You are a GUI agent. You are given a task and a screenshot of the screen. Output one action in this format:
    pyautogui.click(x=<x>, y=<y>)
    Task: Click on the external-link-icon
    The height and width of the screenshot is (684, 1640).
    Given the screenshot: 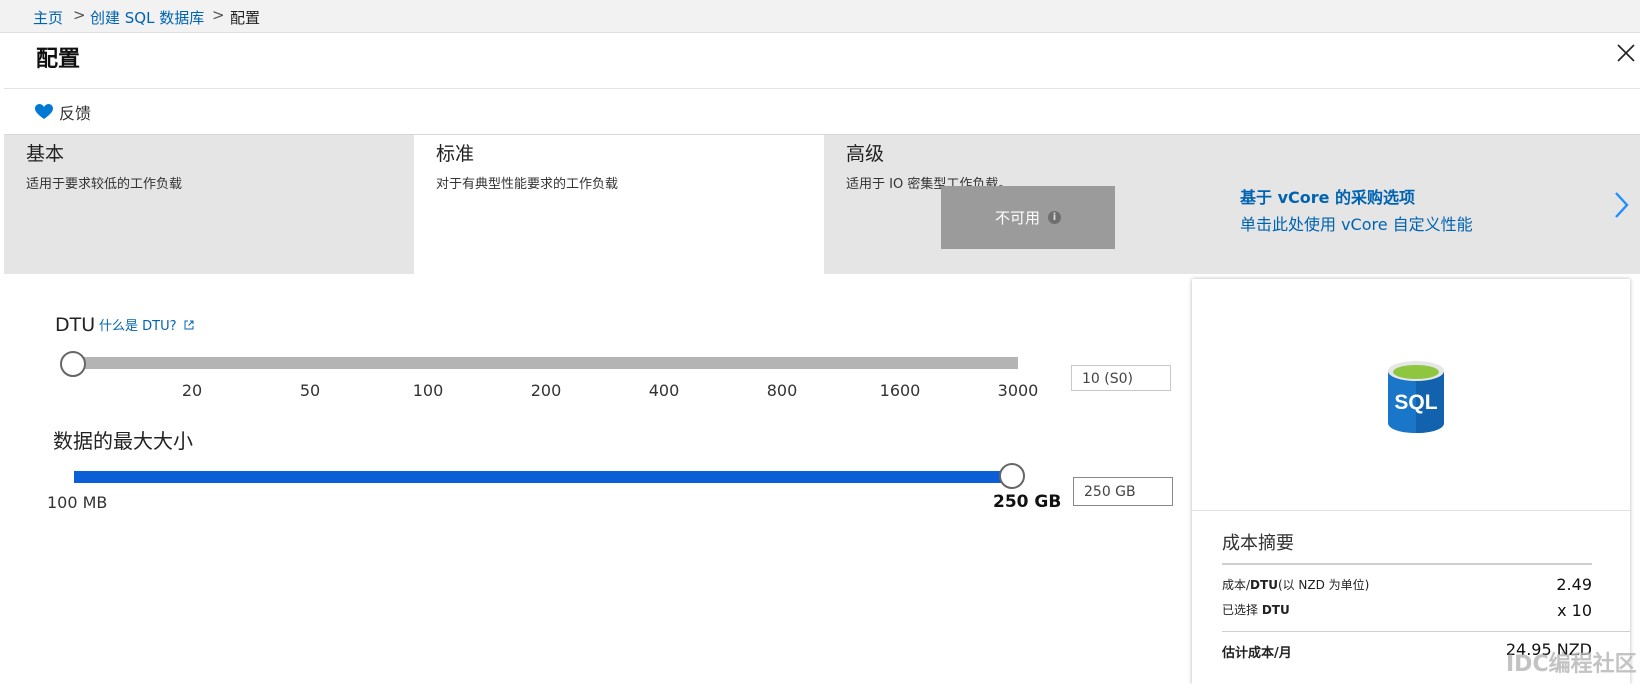 What is the action you would take?
    pyautogui.click(x=189, y=325)
    